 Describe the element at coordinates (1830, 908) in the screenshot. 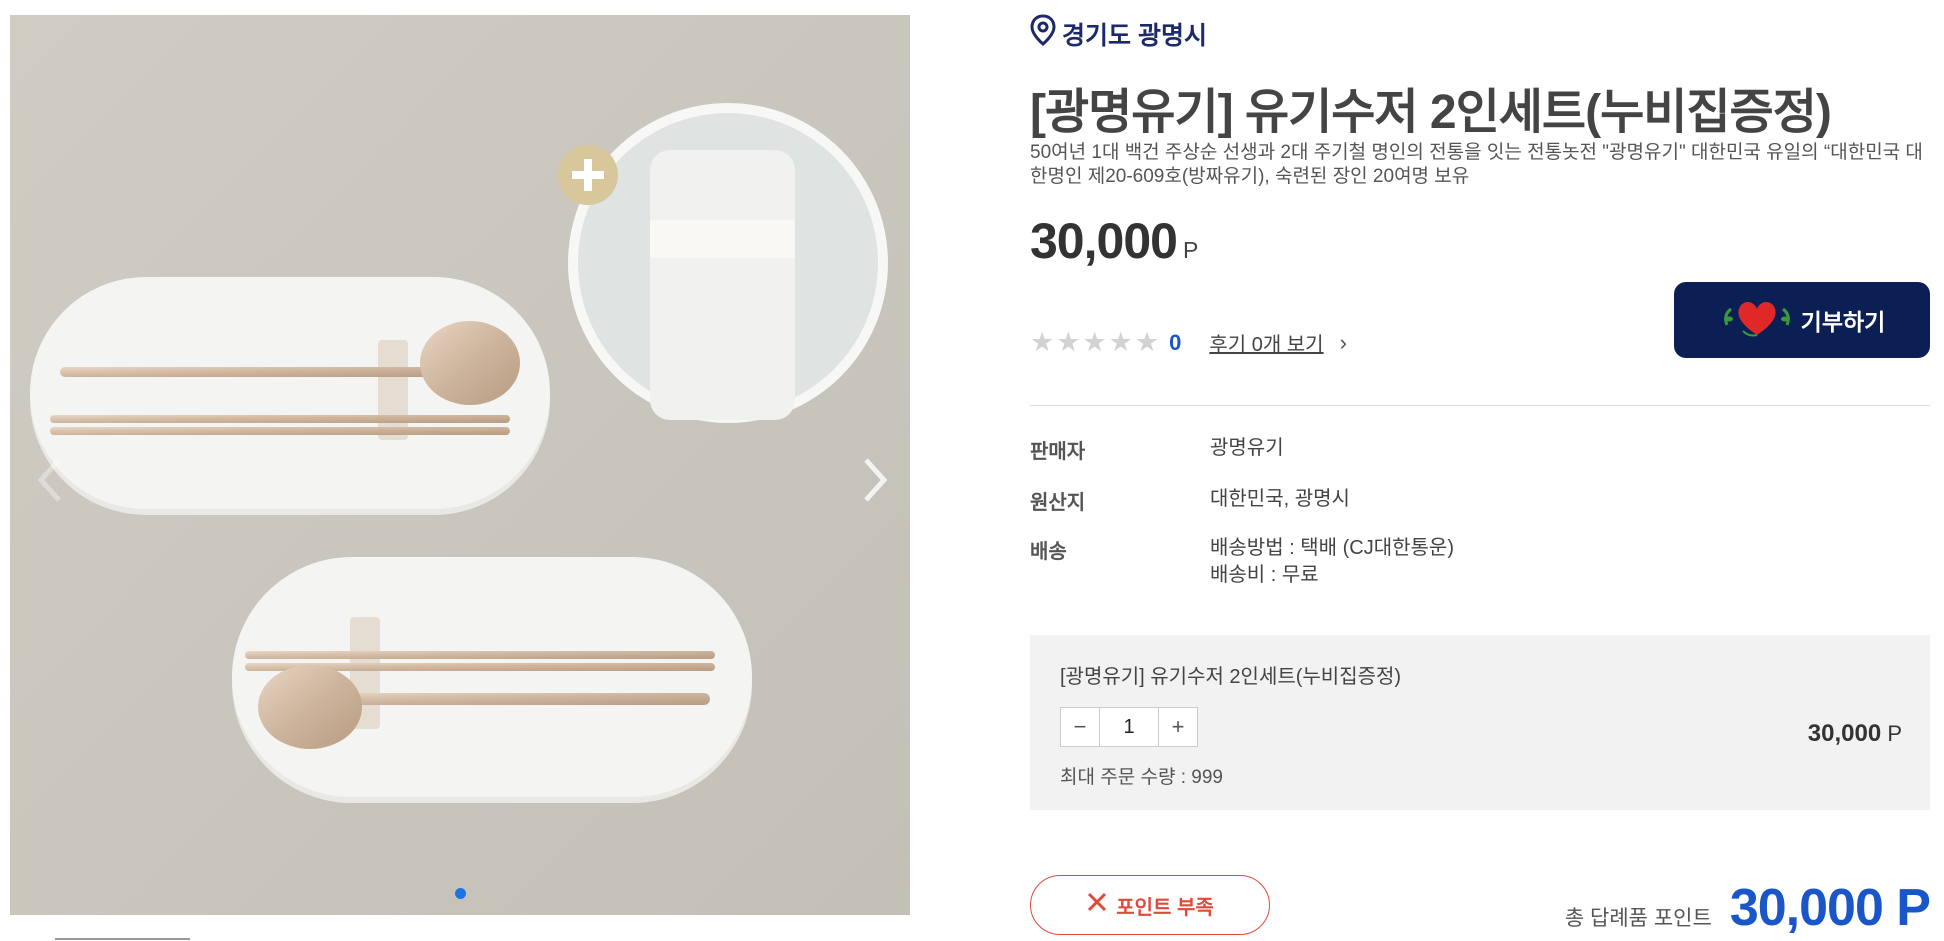

I see `total-points-value: 30,000 P` at that location.